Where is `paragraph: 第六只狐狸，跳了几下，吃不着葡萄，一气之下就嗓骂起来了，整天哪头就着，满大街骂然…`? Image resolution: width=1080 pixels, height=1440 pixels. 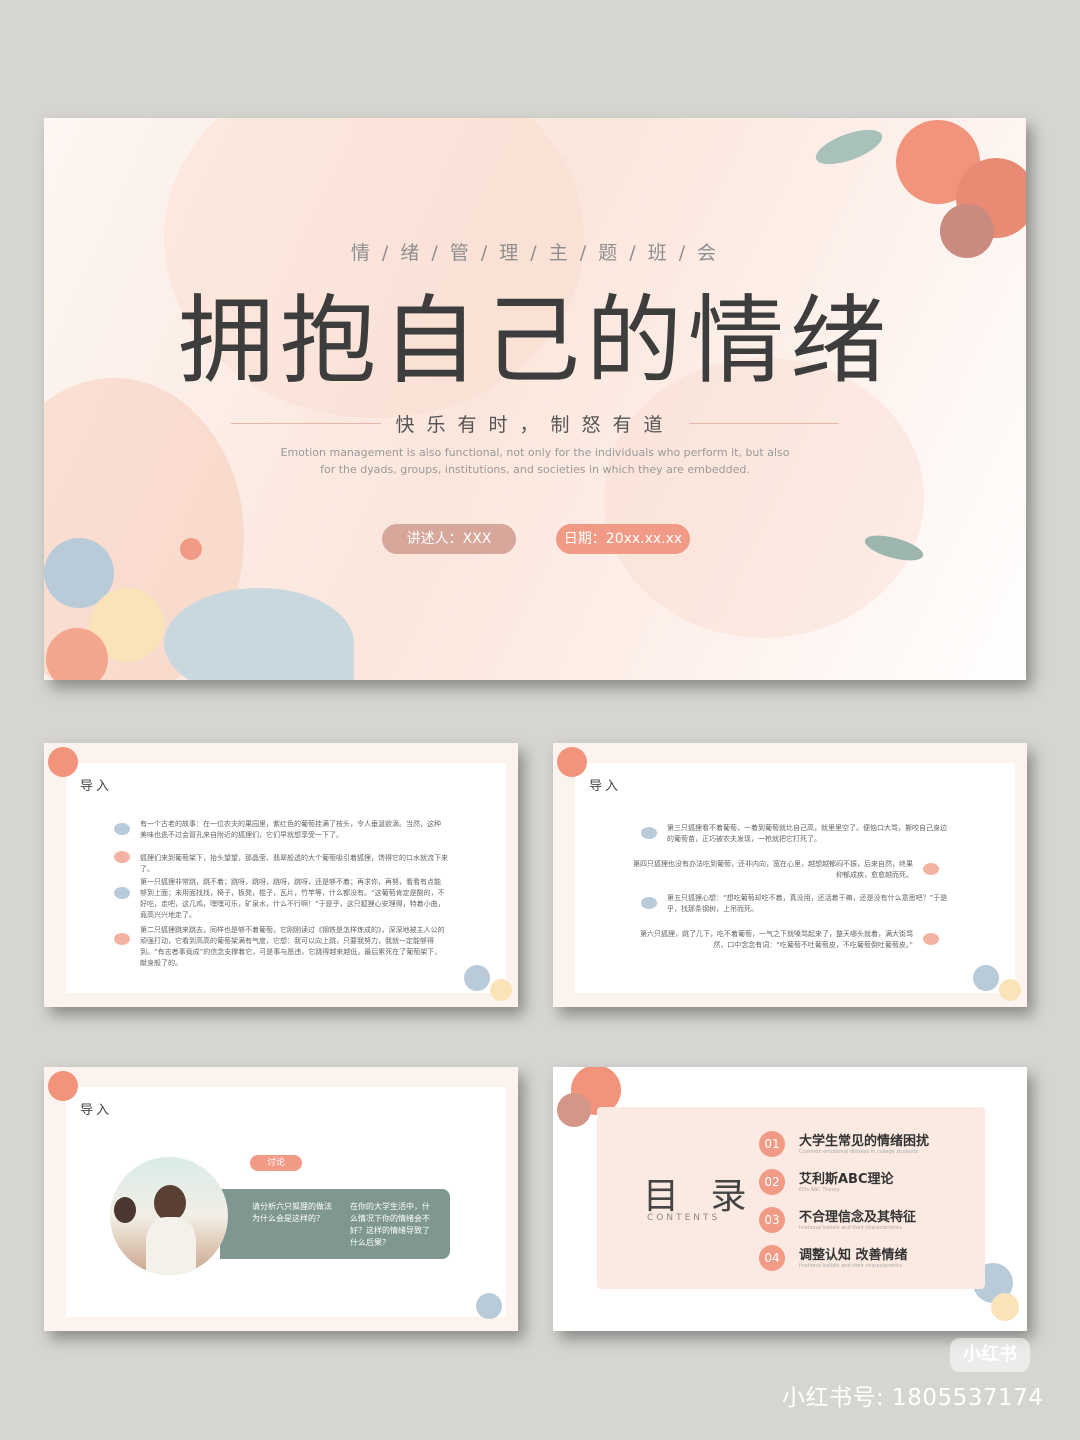 paragraph: 第六只狐狸，跳了几下，吃不着葡萄，一气之下就嗓骂起来了，整天哪头就着，满大街骂然… is located at coordinates (776, 939).